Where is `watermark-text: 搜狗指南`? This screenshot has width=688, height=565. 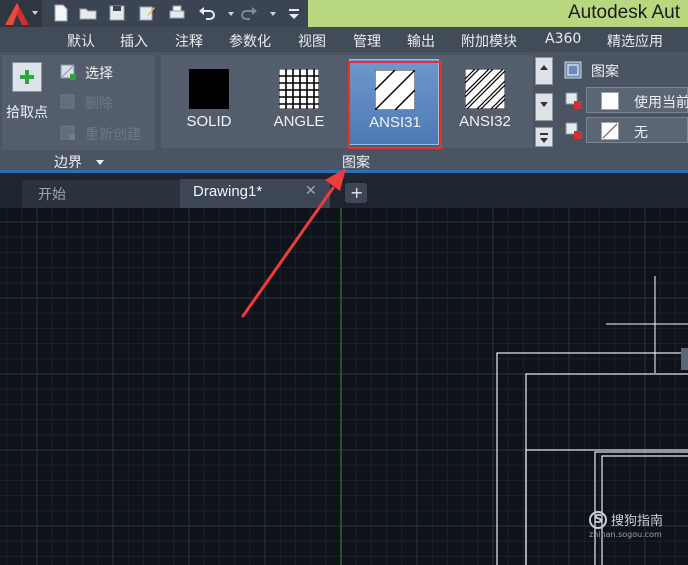
watermark-text: 搜狗指南 is located at coordinates (637, 521).